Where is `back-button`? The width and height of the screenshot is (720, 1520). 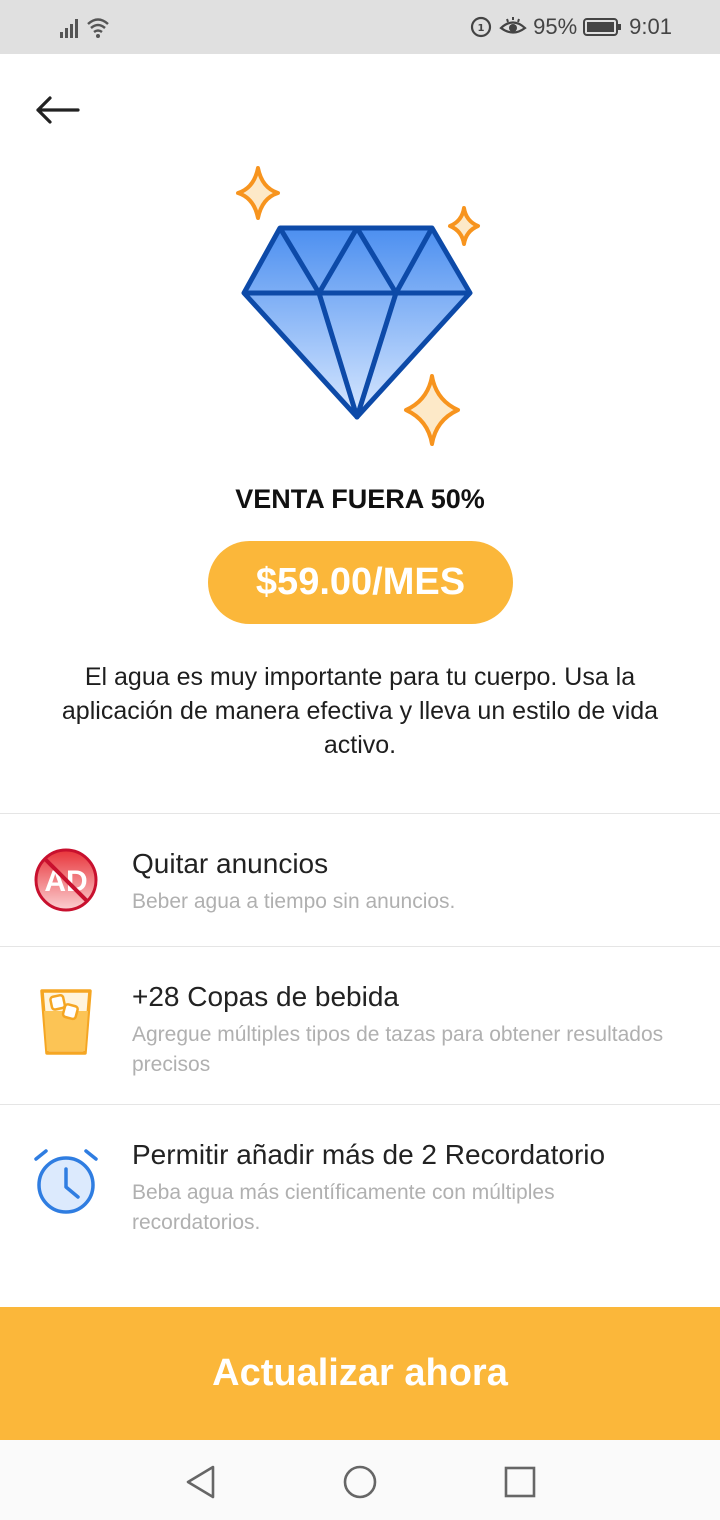
back-button is located at coordinates (57, 110).